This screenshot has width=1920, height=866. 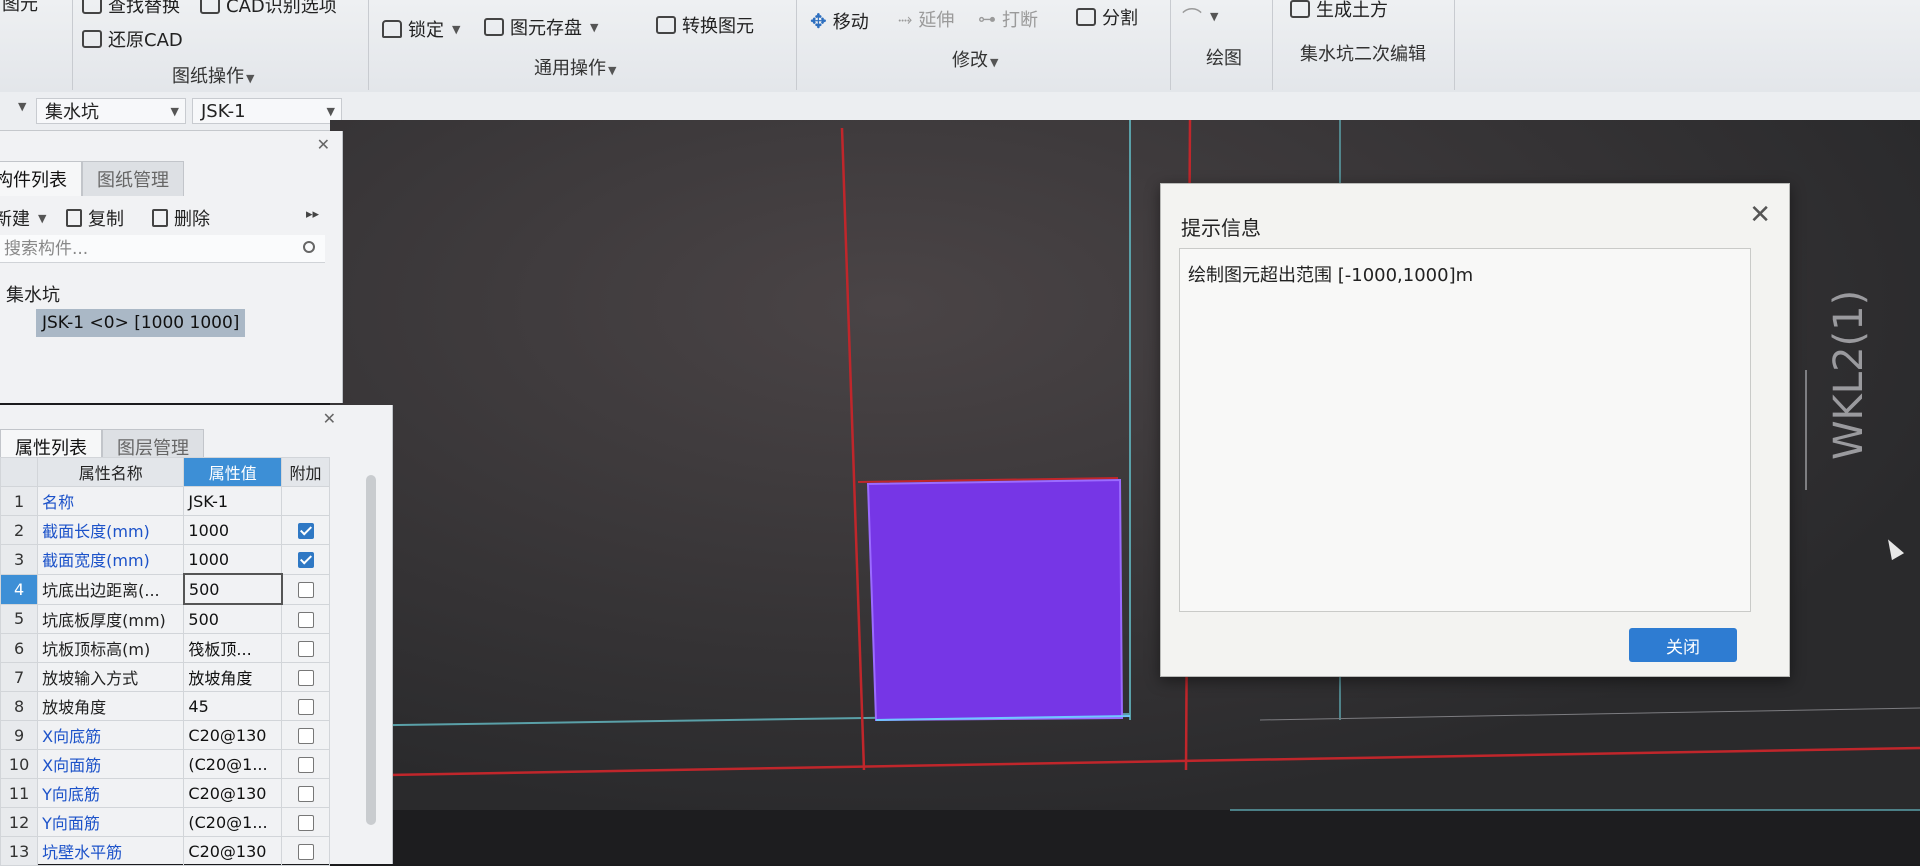 What do you see at coordinates (233, 706) in the screenshot?
I see `property-value: 45` at bounding box center [233, 706].